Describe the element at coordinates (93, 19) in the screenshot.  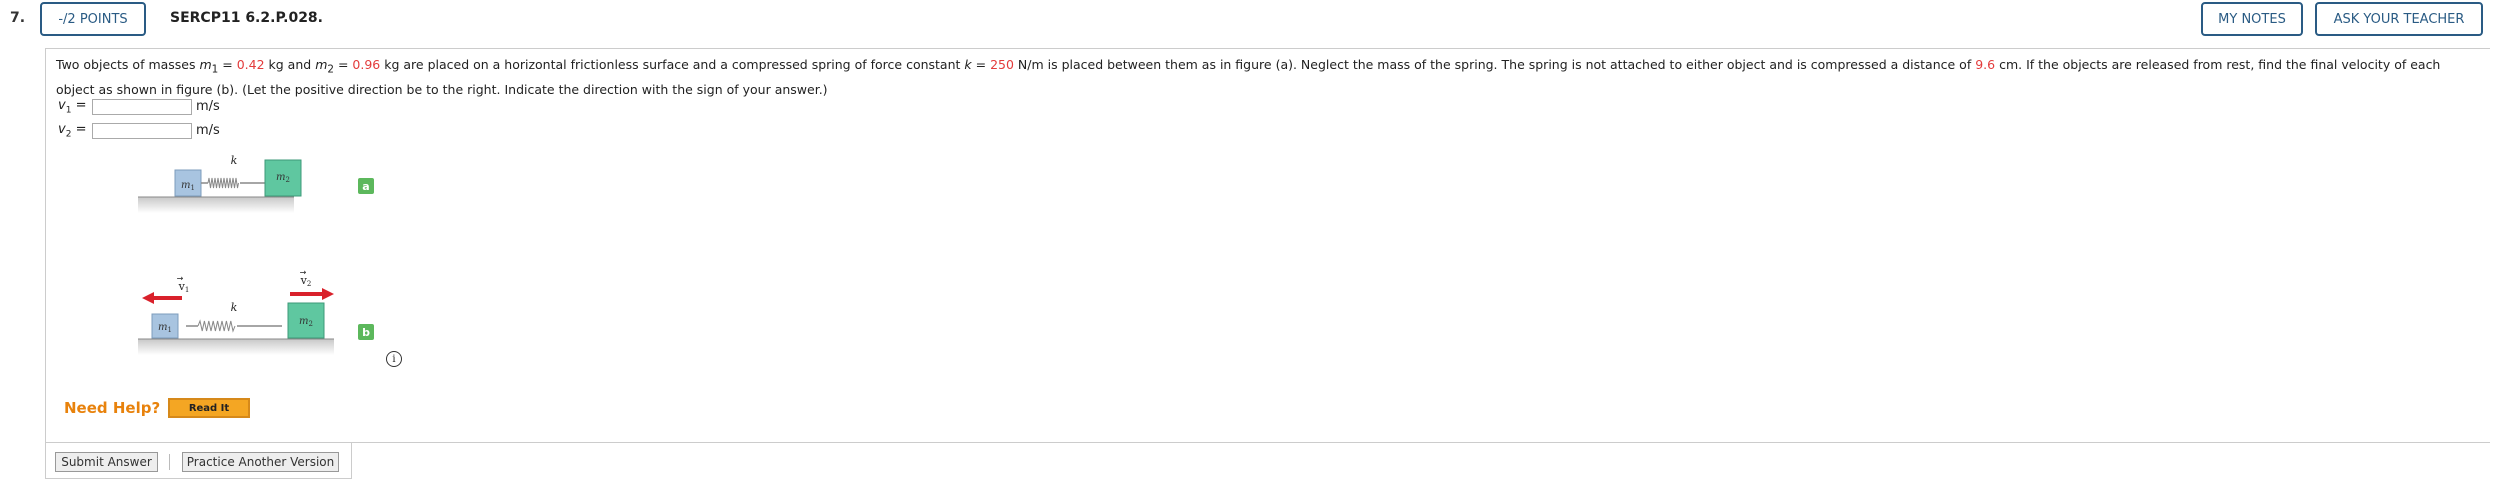
I see `points-button: -/2 POINTS` at that location.